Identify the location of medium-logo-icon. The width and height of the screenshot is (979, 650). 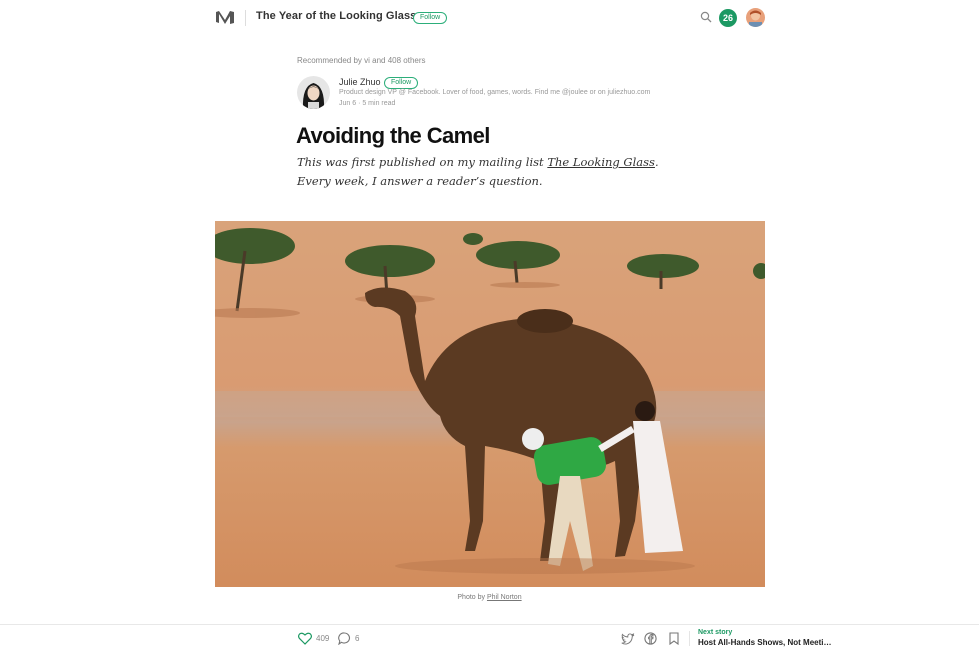
(225, 17).